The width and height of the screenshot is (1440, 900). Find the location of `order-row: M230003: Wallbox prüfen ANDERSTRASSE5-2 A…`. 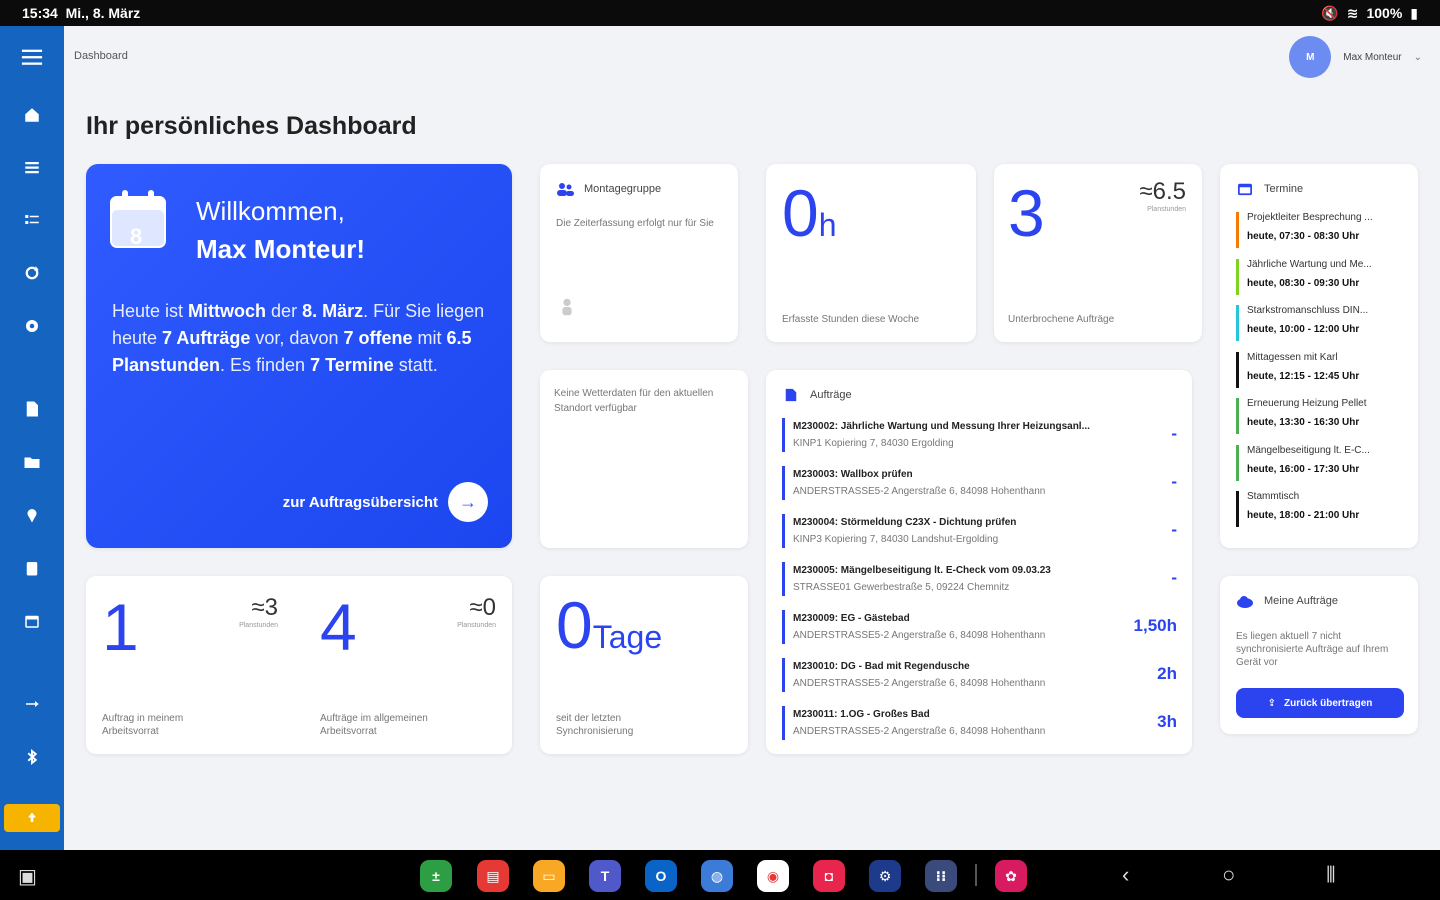

order-row: M230003: Wallbox prüfen ANDERSTRASSE5-2 A… is located at coordinates (979, 483).